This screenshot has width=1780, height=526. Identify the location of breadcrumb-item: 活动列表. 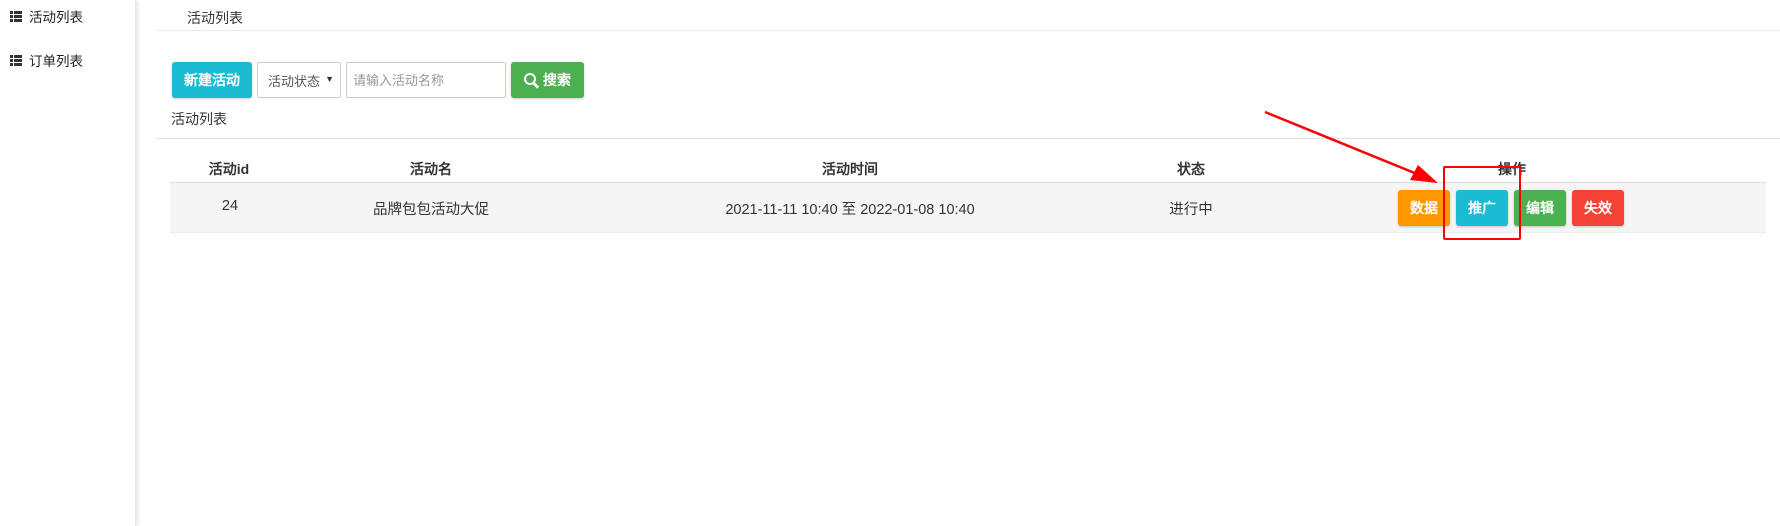
(215, 18).